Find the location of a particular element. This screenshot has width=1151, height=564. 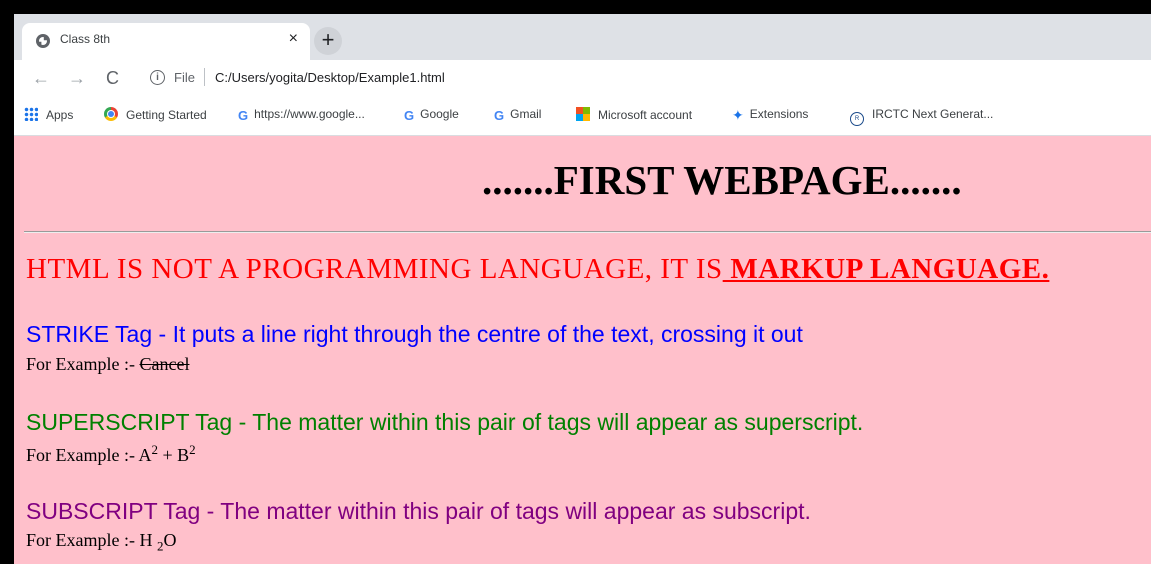

tab-class-8th: Class 8th × is located at coordinates (166, 41).